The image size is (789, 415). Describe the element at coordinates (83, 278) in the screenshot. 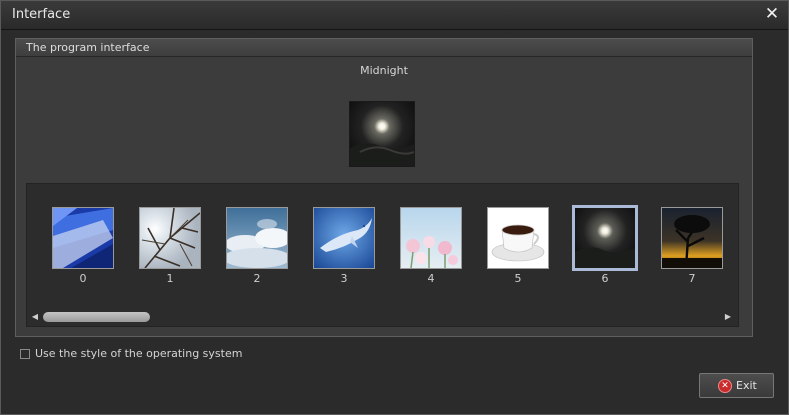

I see `theme-label-0: 0` at that location.